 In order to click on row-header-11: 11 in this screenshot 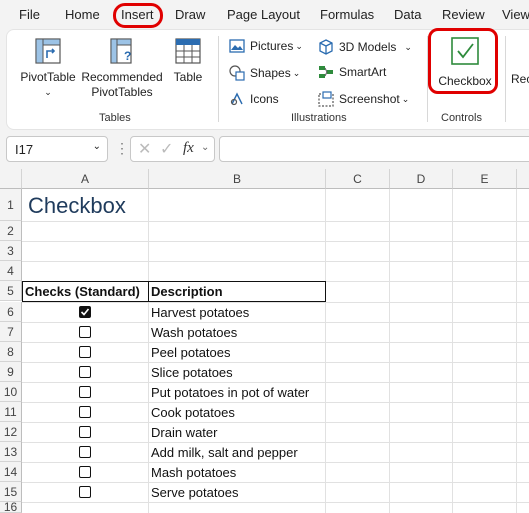, I will do `click(11, 412)`.